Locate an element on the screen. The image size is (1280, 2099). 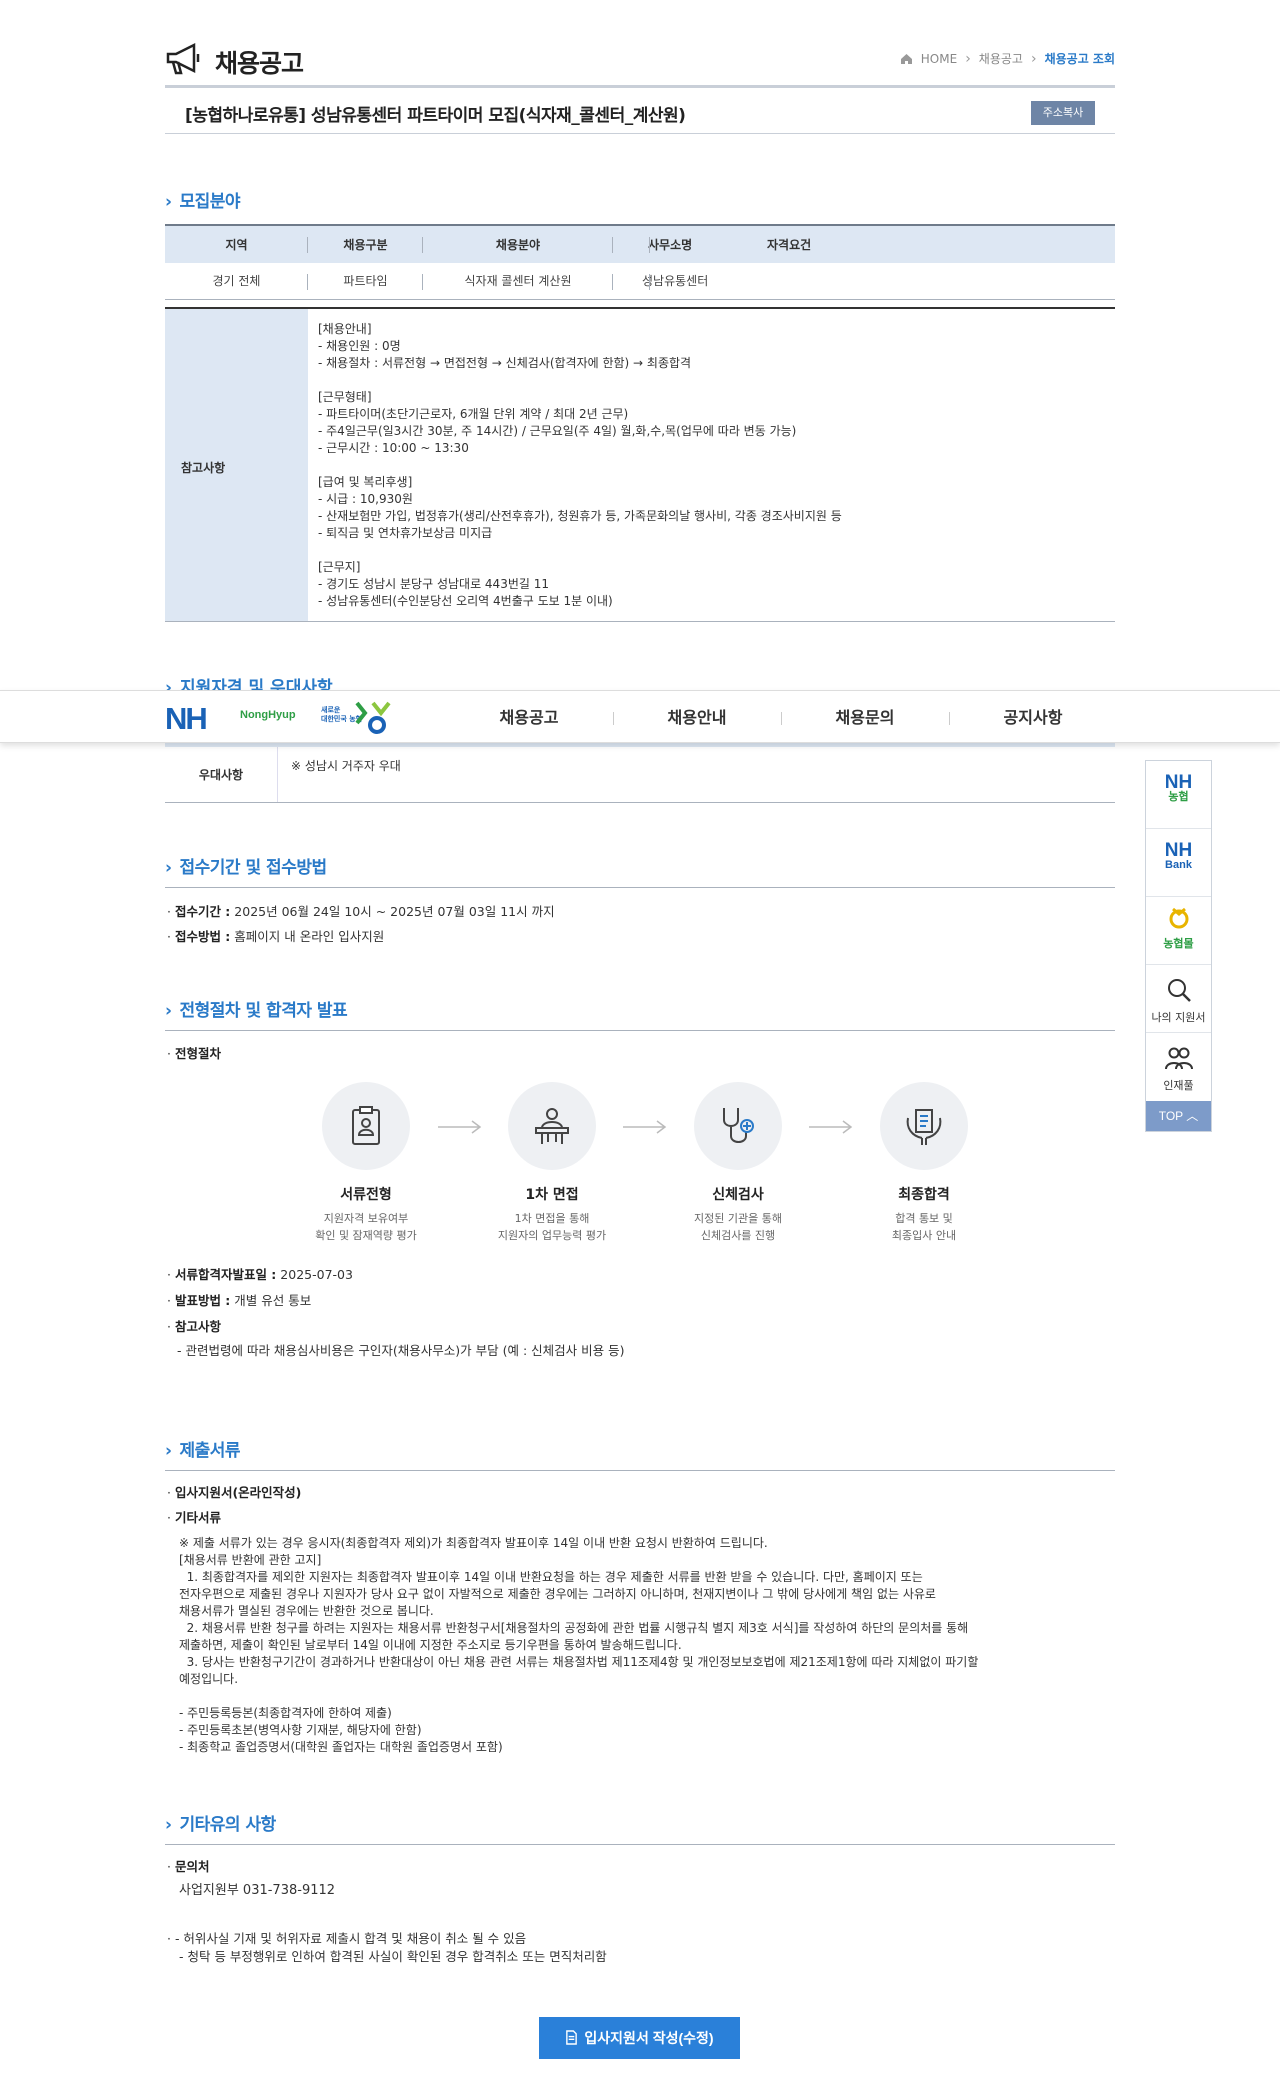
menu-item-inquiry: 채용문의 is located at coordinates (865, 717).